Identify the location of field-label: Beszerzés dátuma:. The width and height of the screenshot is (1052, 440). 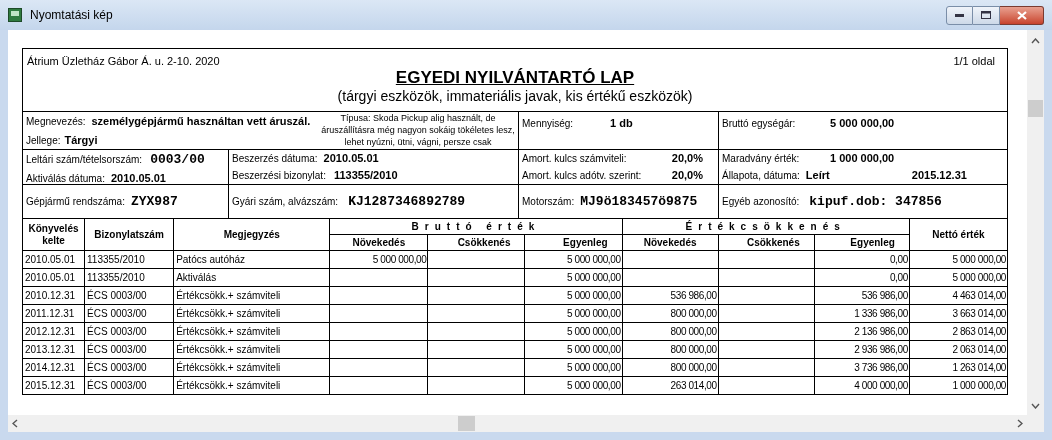
(275, 159).